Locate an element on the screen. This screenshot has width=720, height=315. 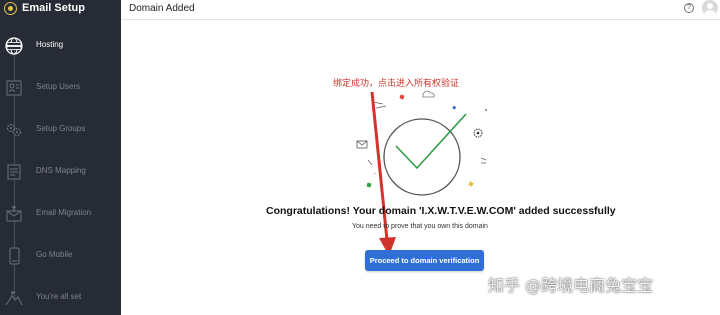
sidebar-step-label: Email Migration is located at coordinates (64, 212).